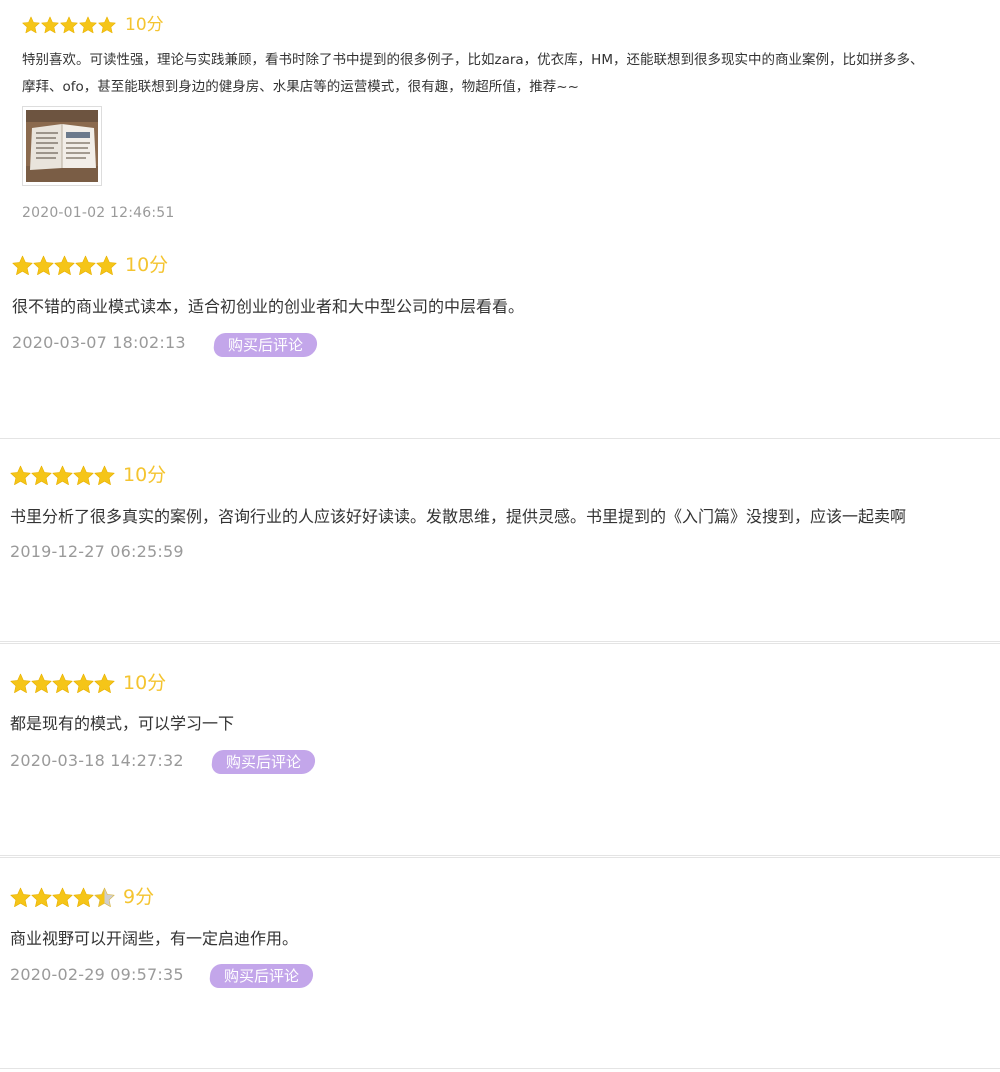 This screenshot has width=1000, height=1072. Describe the element at coordinates (99, 342) in the screenshot. I see `review-date: 2020-03-07 18:02:13` at that location.